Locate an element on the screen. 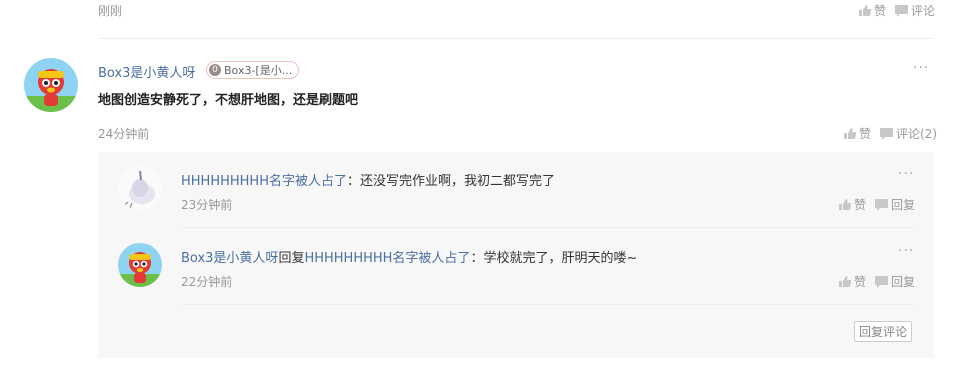 Image resolution: width=975 pixels, height=378 pixels. comment-count-label: 评论(2) is located at coordinates (916, 134).